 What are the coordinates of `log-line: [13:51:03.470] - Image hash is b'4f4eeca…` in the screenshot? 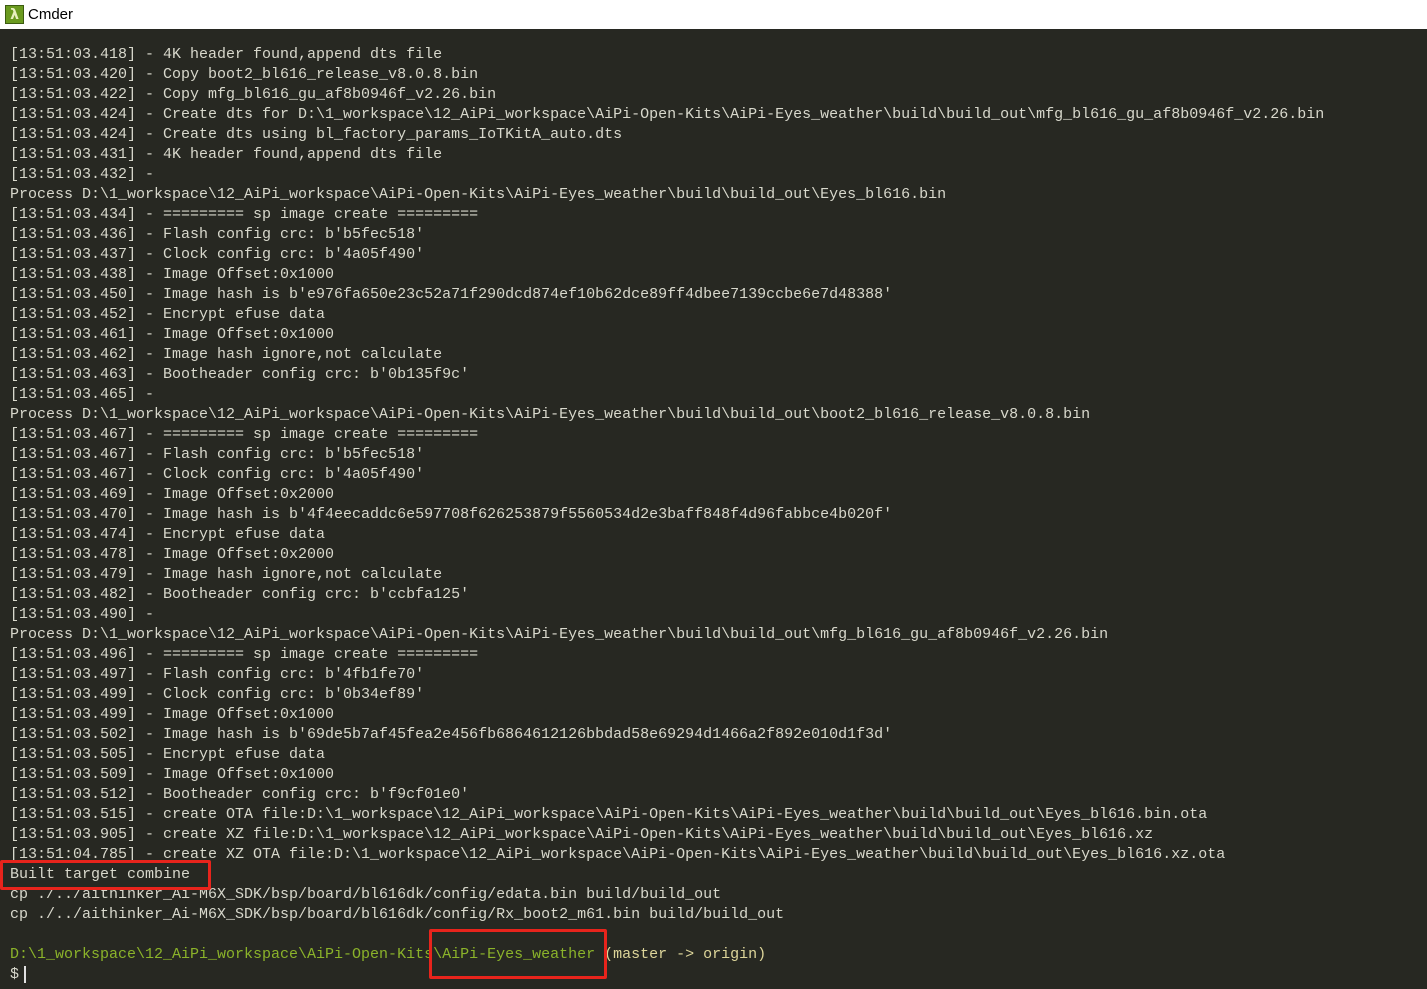 It's located at (451, 514).